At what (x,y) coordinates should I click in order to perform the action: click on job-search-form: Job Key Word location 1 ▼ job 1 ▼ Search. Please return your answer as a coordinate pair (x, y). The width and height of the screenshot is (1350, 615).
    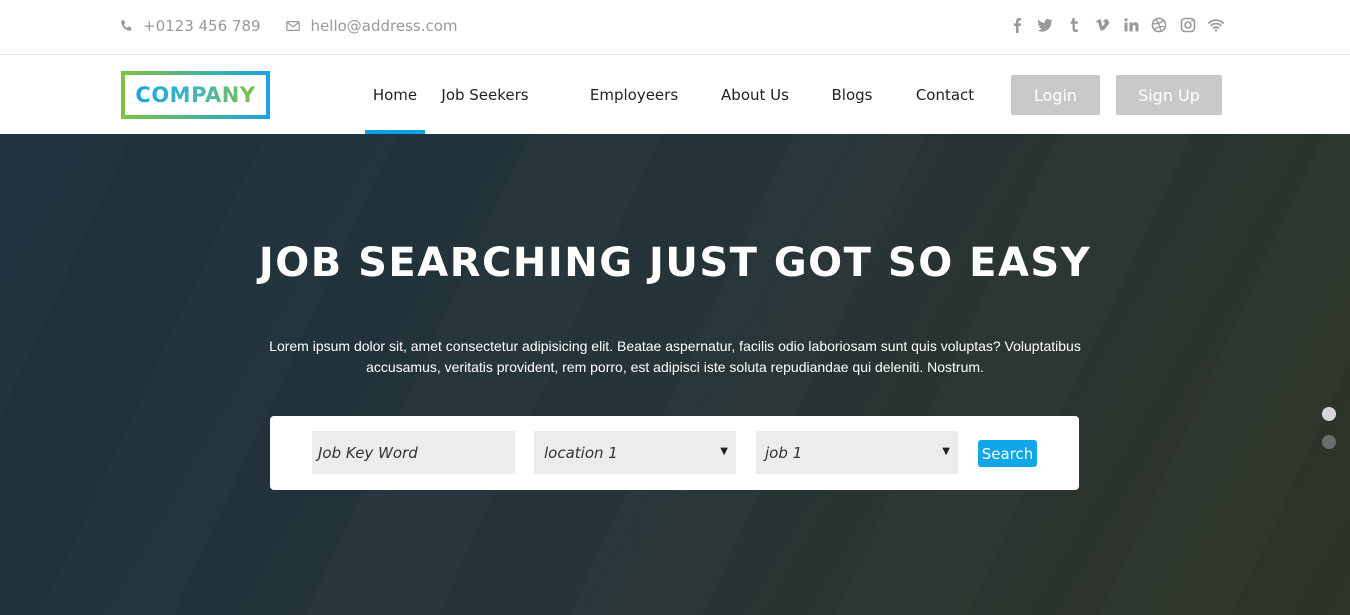
    Looking at the image, I should click on (674, 453).